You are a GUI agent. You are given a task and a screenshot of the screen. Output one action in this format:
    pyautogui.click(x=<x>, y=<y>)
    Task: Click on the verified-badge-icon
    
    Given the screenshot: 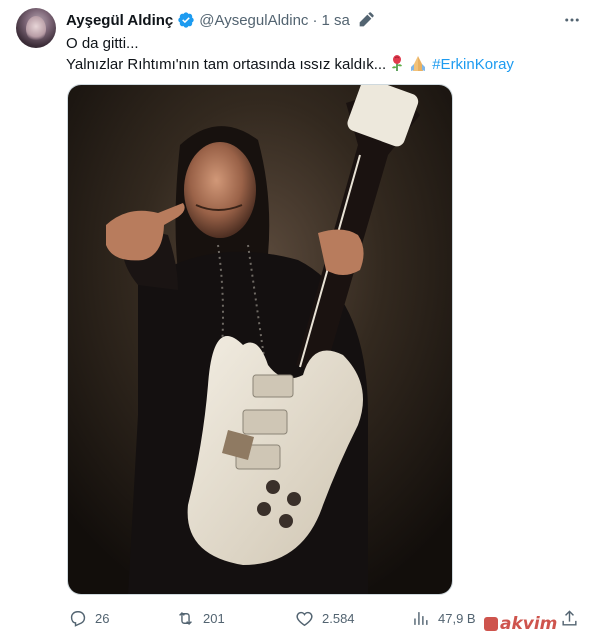 What is the action you would take?
    pyautogui.click(x=186, y=20)
    